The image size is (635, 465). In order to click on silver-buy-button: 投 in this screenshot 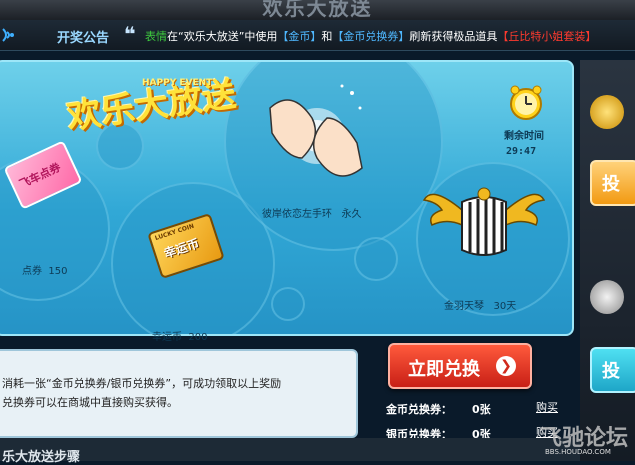, I will do `click(612, 370)`.